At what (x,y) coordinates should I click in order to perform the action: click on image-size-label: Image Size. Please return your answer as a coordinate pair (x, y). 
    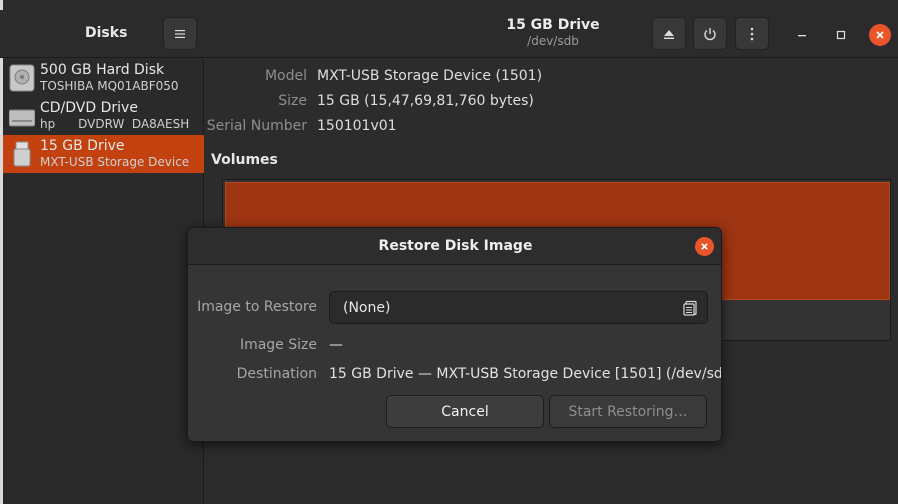
    Looking at the image, I should click on (278, 345).